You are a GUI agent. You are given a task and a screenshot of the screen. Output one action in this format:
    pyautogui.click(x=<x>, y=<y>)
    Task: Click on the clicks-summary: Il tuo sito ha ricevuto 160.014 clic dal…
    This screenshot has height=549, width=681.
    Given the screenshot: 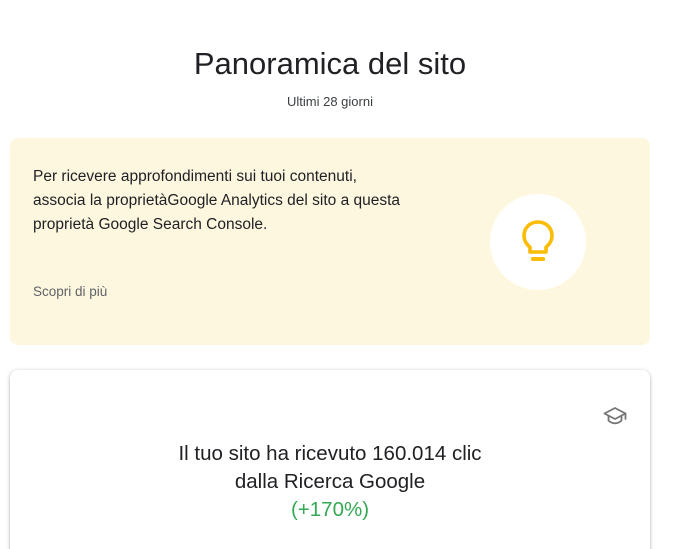 What is the action you would take?
    pyautogui.click(x=330, y=482)
    